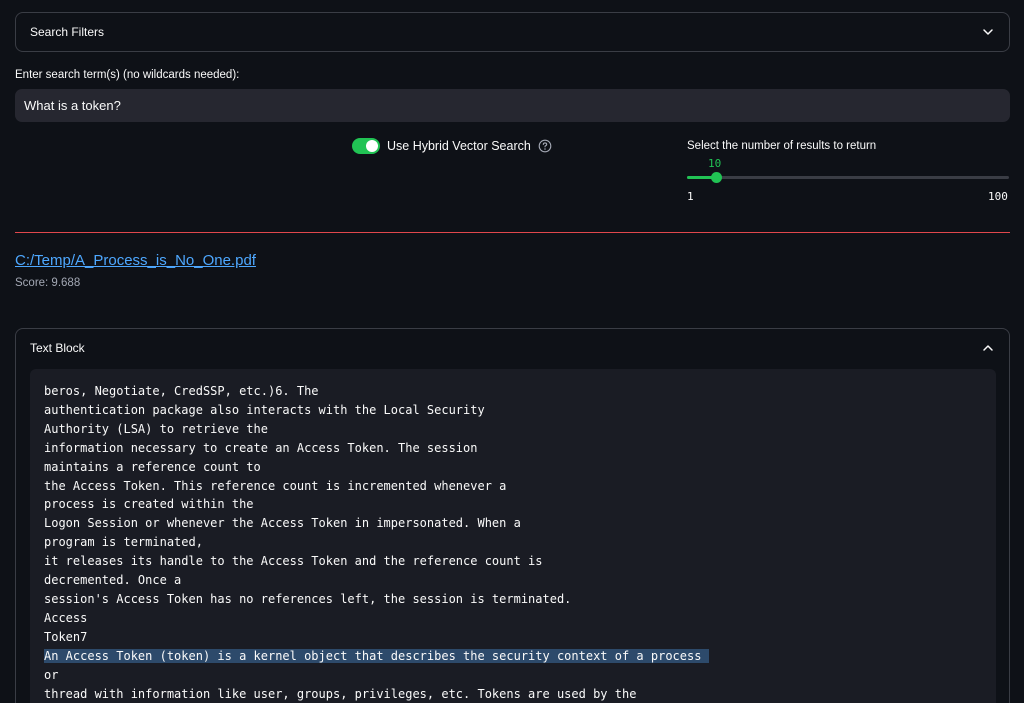 The image size is (1024, 703). I want to click on search-filters-header: Search Filters, so click(512, 32).